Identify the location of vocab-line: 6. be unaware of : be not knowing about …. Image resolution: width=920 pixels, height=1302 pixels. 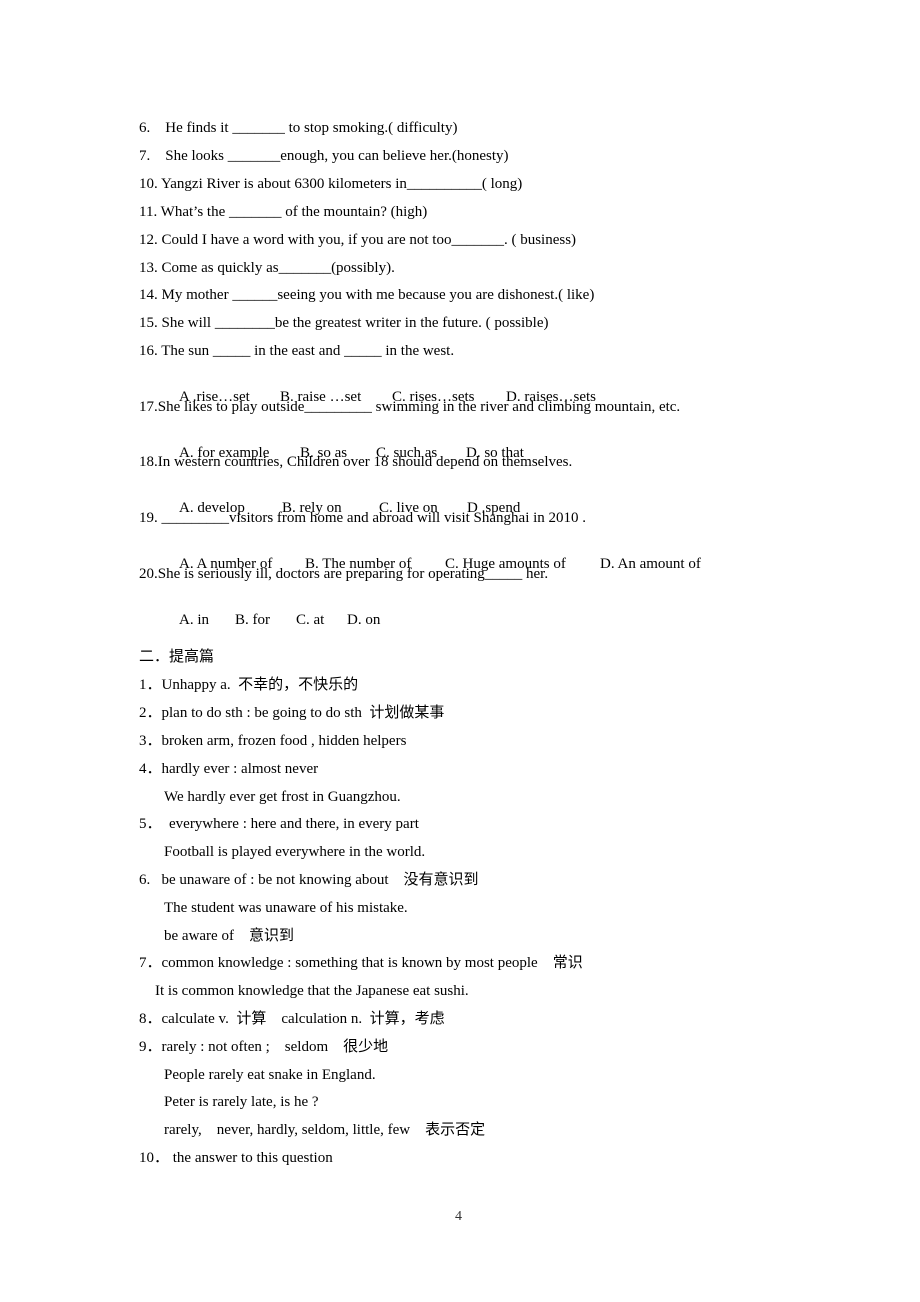
(309, 880).